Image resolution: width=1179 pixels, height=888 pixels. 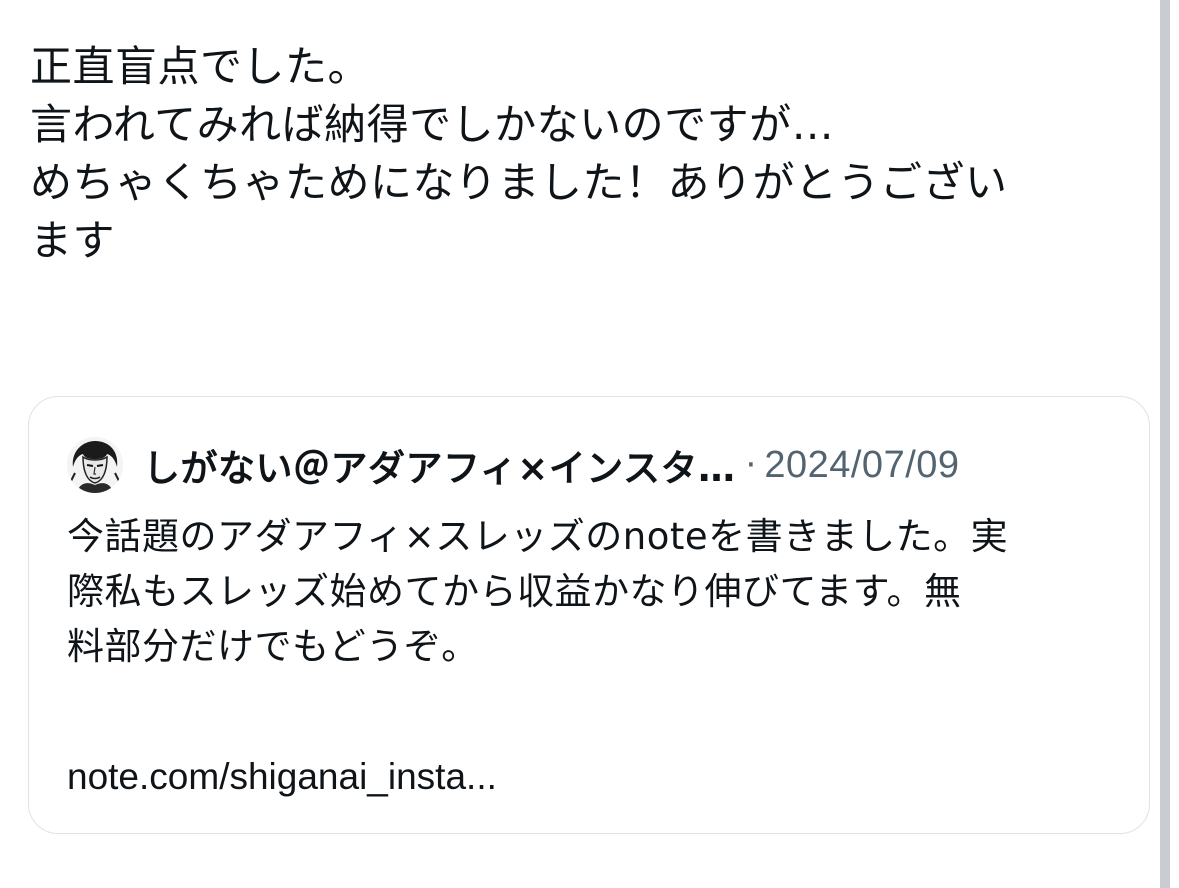 I want to click on post-text-line: めちゃくちゃためになりました！ありがとうござい, so click(x=519, y=182).